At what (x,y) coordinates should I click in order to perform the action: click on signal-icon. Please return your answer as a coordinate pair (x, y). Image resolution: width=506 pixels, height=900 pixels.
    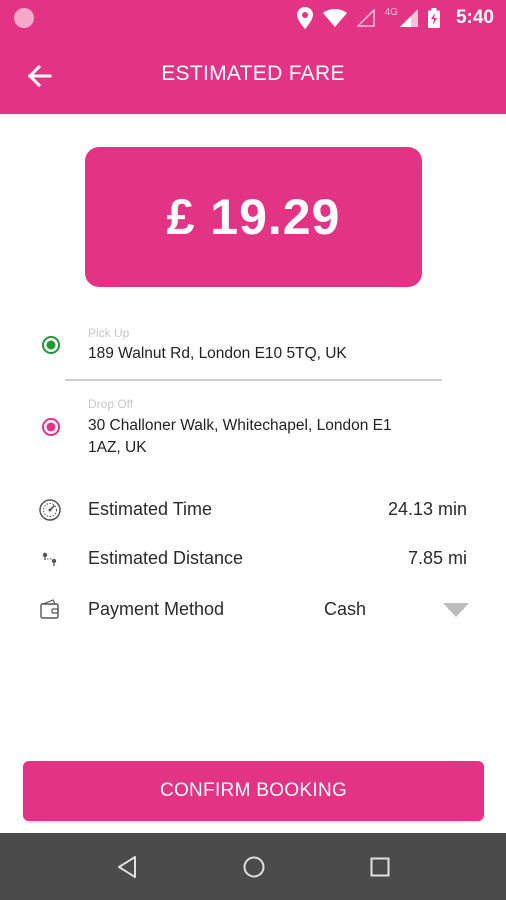
    Looking at the image, I should click on (408, 18).